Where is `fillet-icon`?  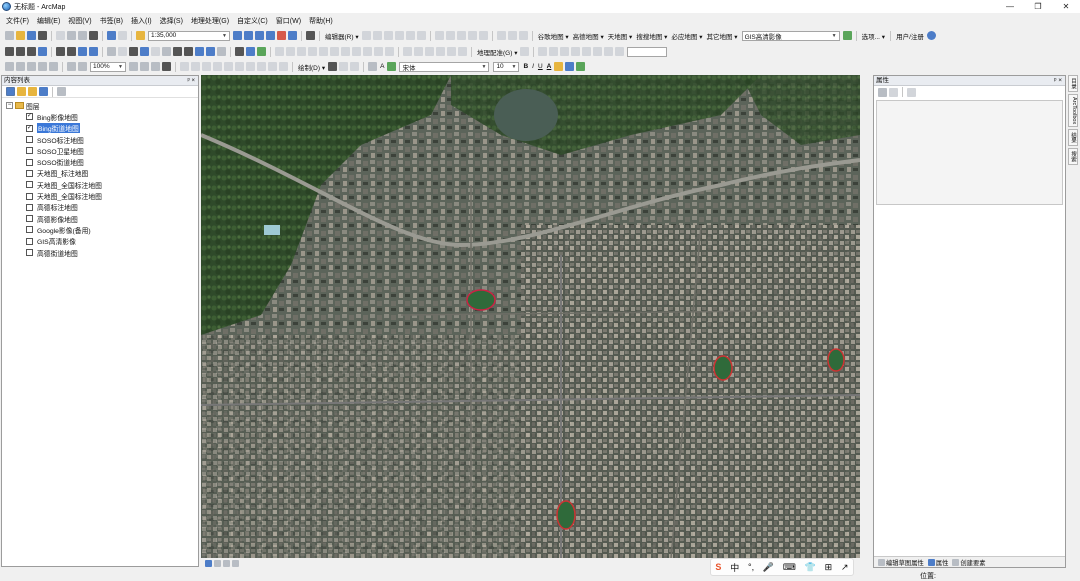 fillet-icon is located at coordinates (345, 51).